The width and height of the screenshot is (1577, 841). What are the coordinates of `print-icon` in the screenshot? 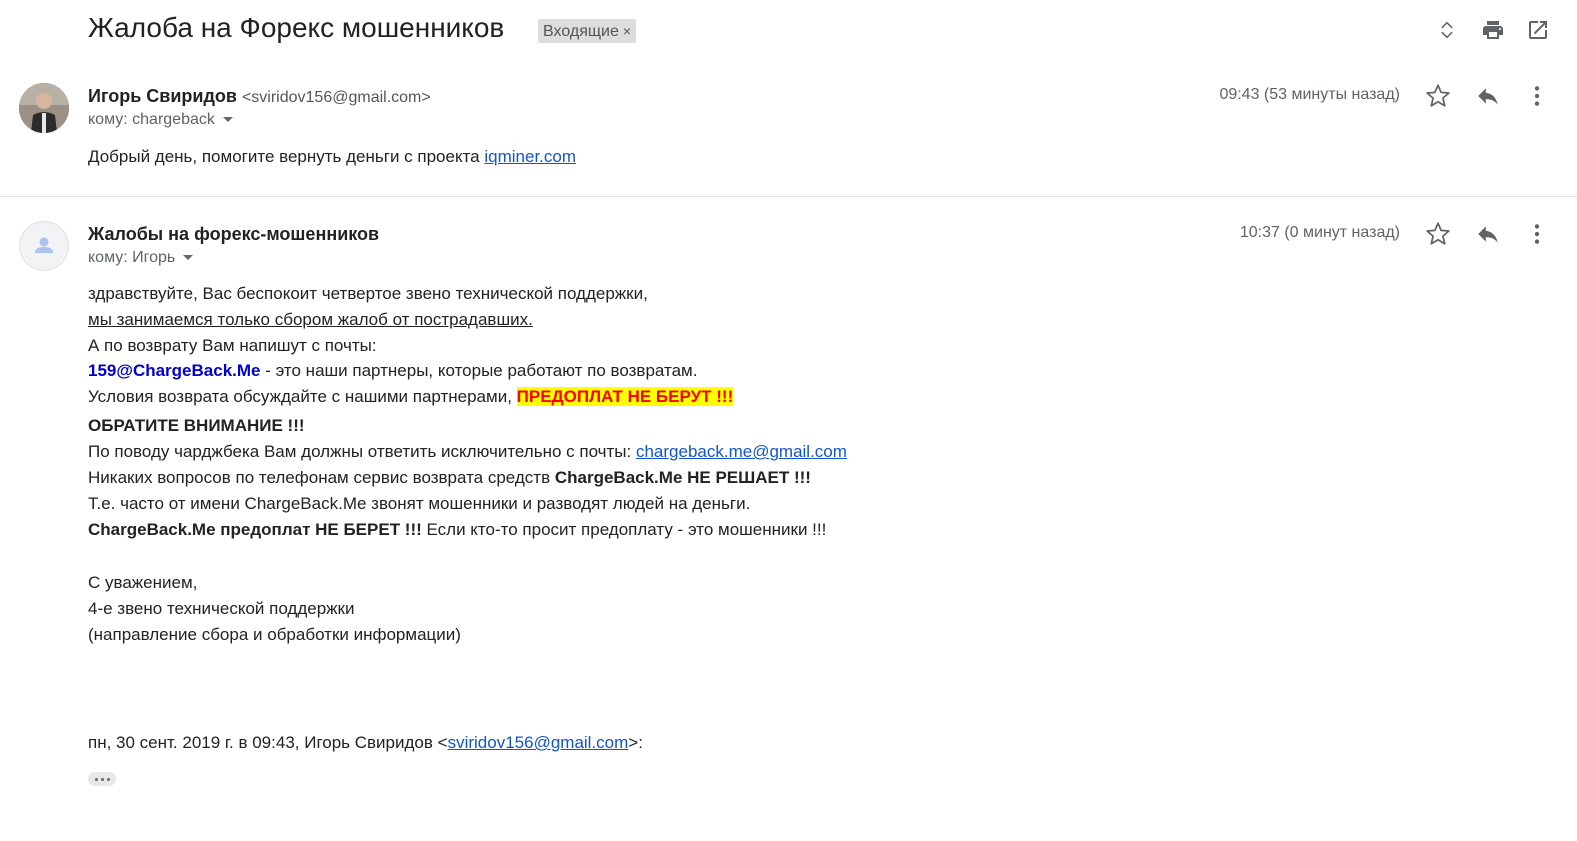 It's located at (1493, 30).